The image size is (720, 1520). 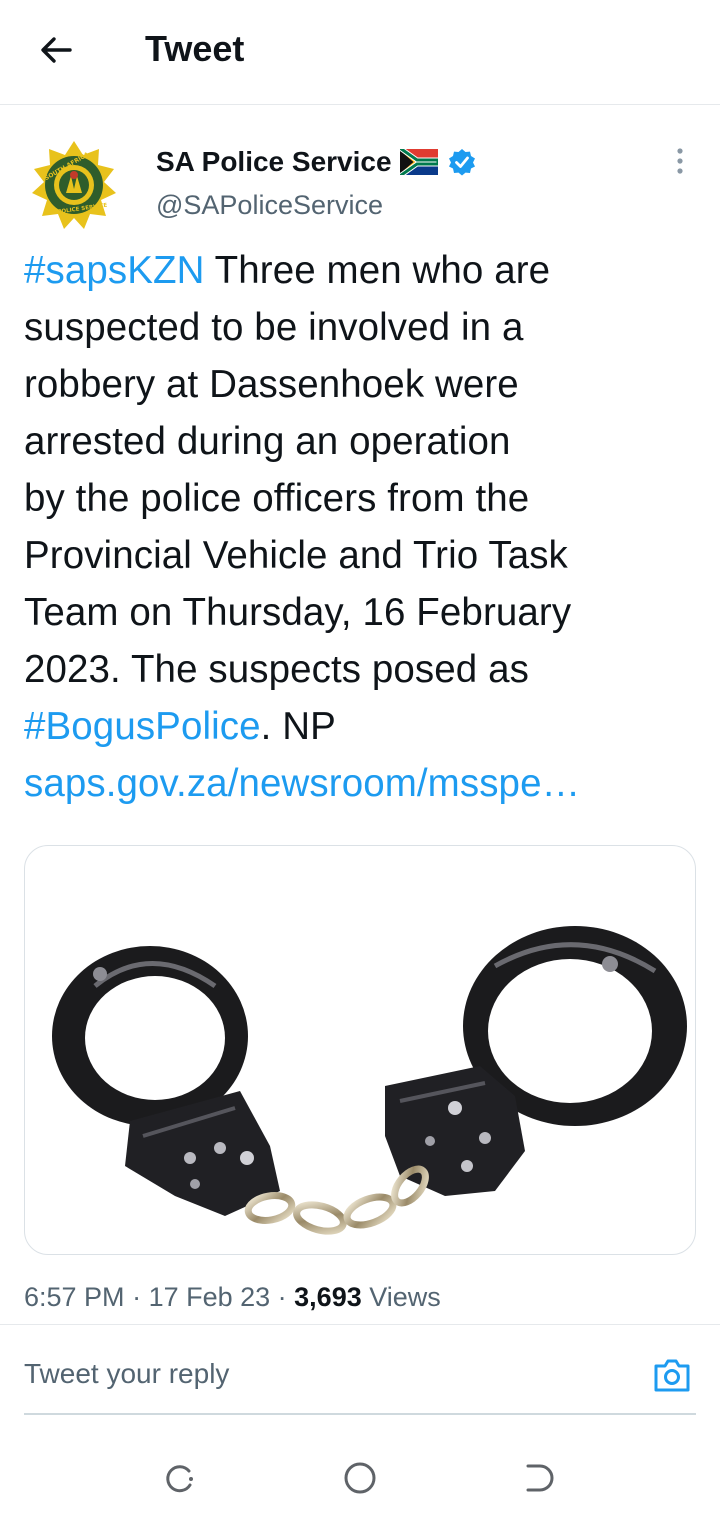 I want to click on avatar: SOUTH AFRICA POLICE SERVICE, so click(x=78, y=185).